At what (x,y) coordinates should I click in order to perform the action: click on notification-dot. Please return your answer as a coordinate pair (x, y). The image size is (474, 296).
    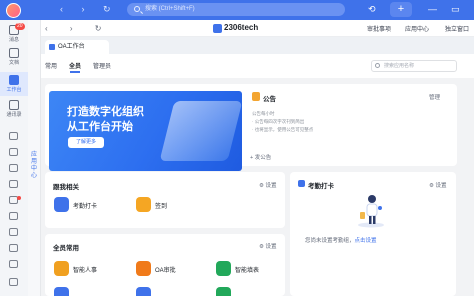
    Looking at the image, I should click on (19, 198).